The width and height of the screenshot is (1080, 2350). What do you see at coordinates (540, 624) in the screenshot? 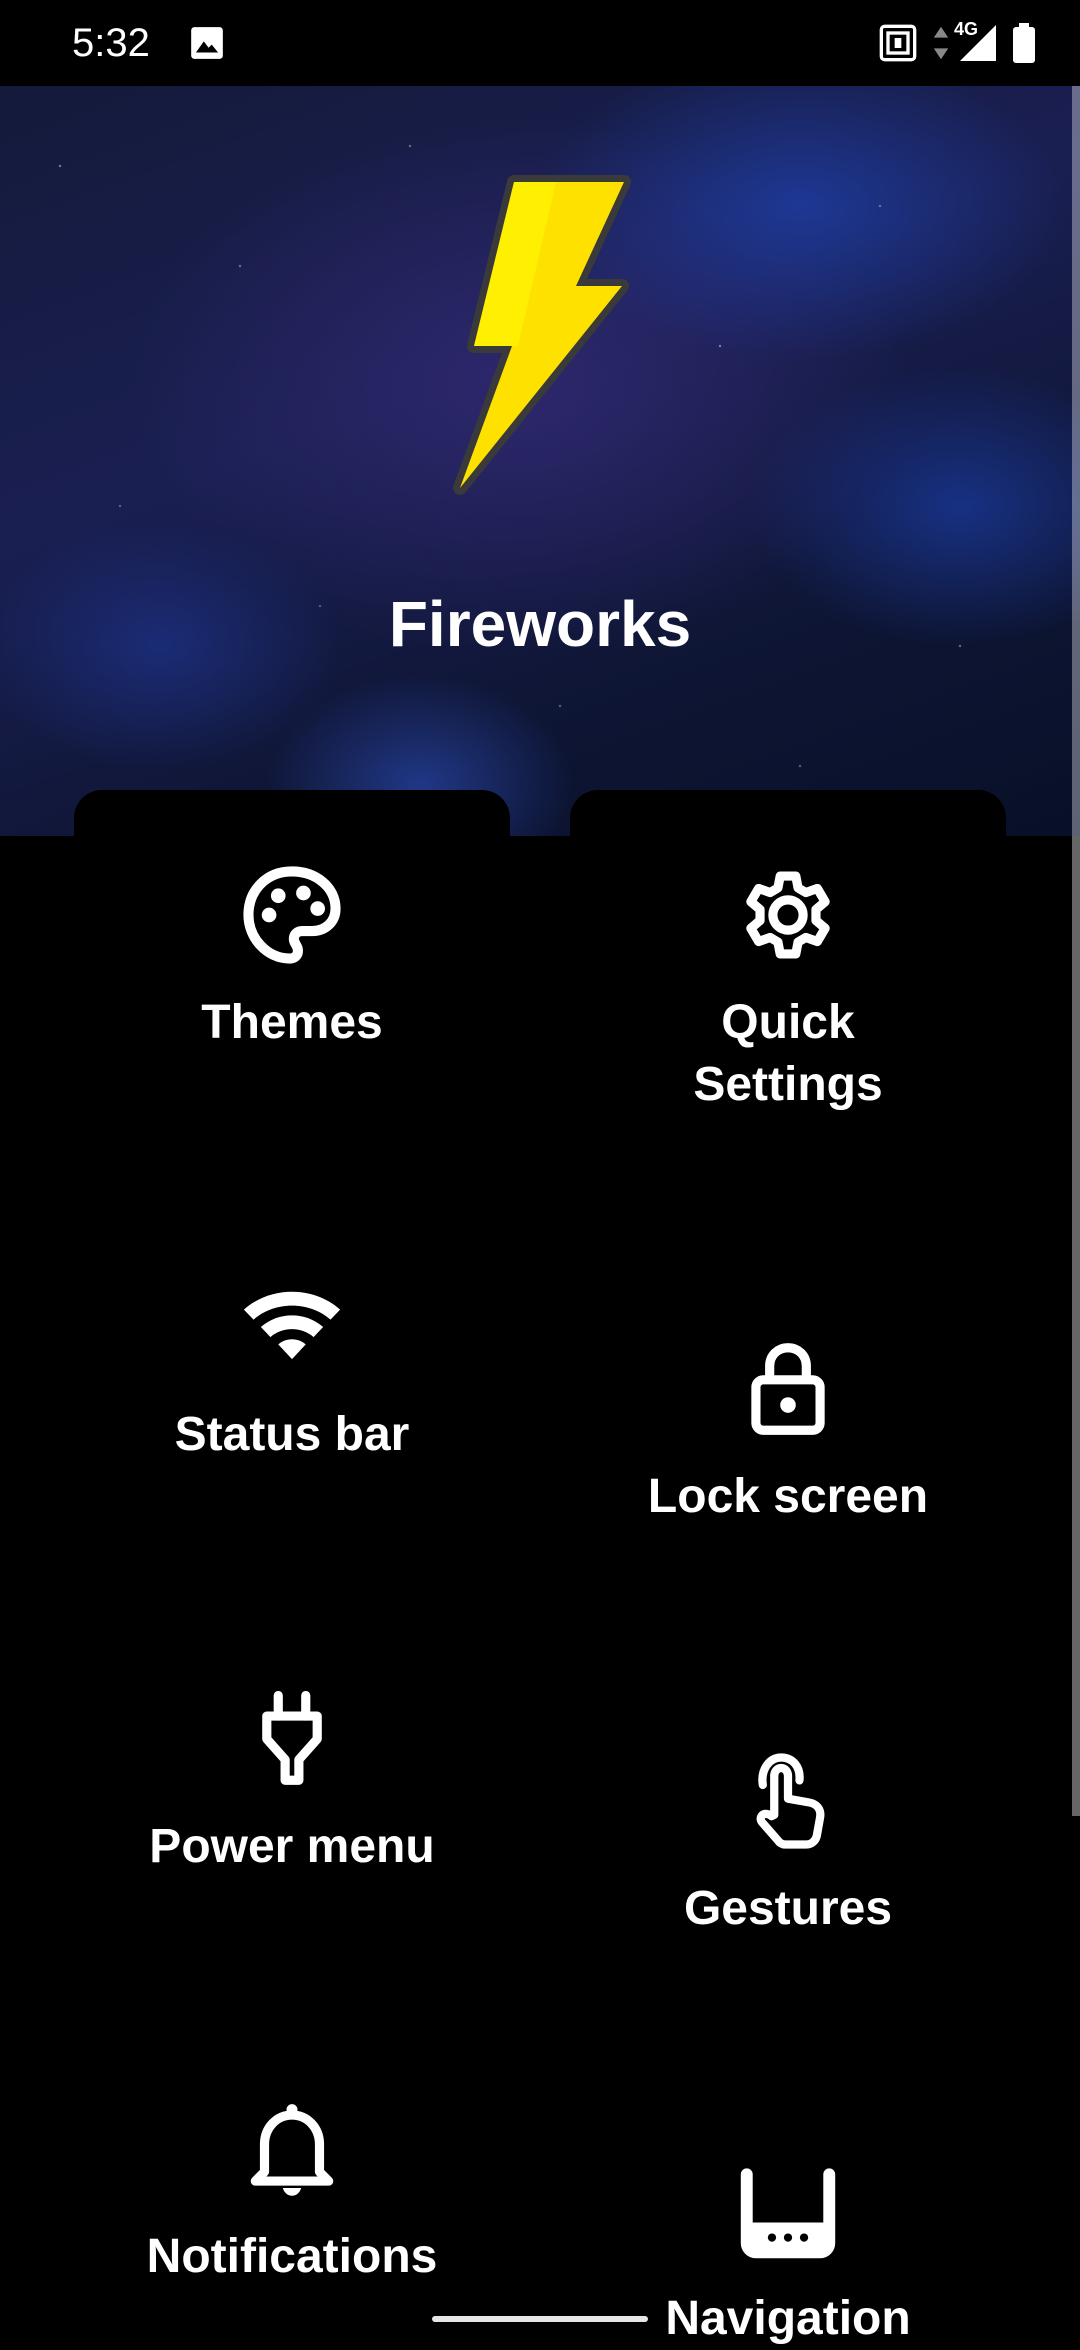
I see `app-title: Fireworks` at bounding box center [540, 624].